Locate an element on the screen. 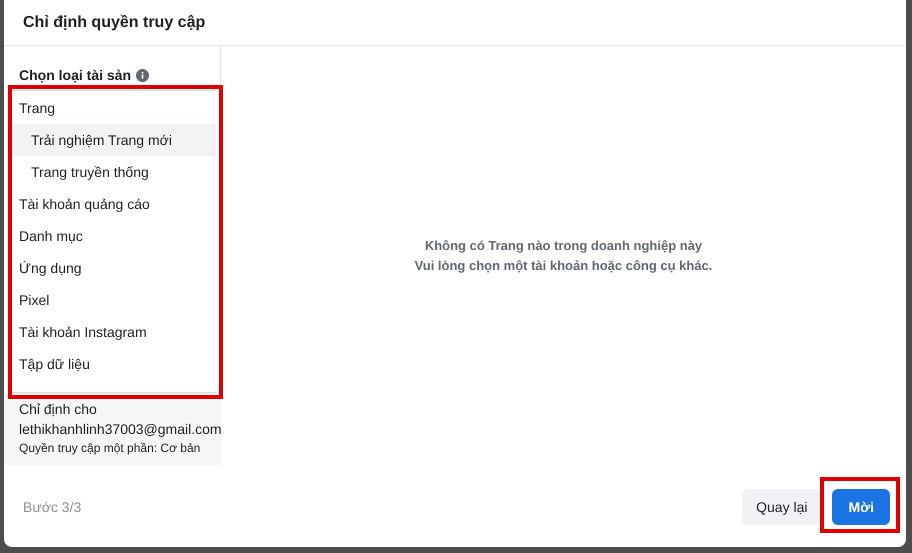 The width and height of the screenshot is (912, 553). asset-type-item: Pixel is located at coordinates (114, 300).